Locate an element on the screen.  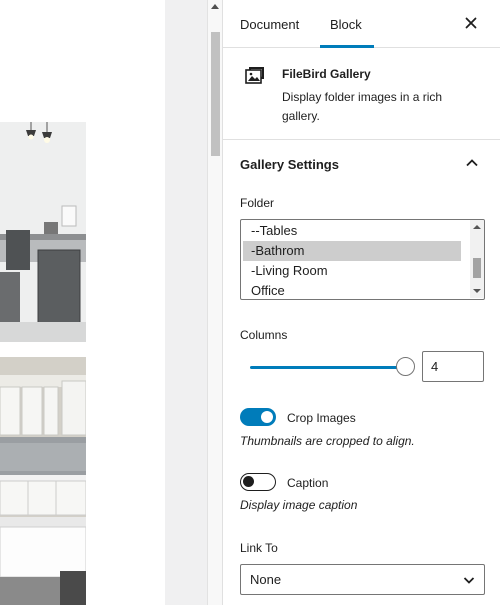
link-to-value: None is located at coordinates (266, 579).